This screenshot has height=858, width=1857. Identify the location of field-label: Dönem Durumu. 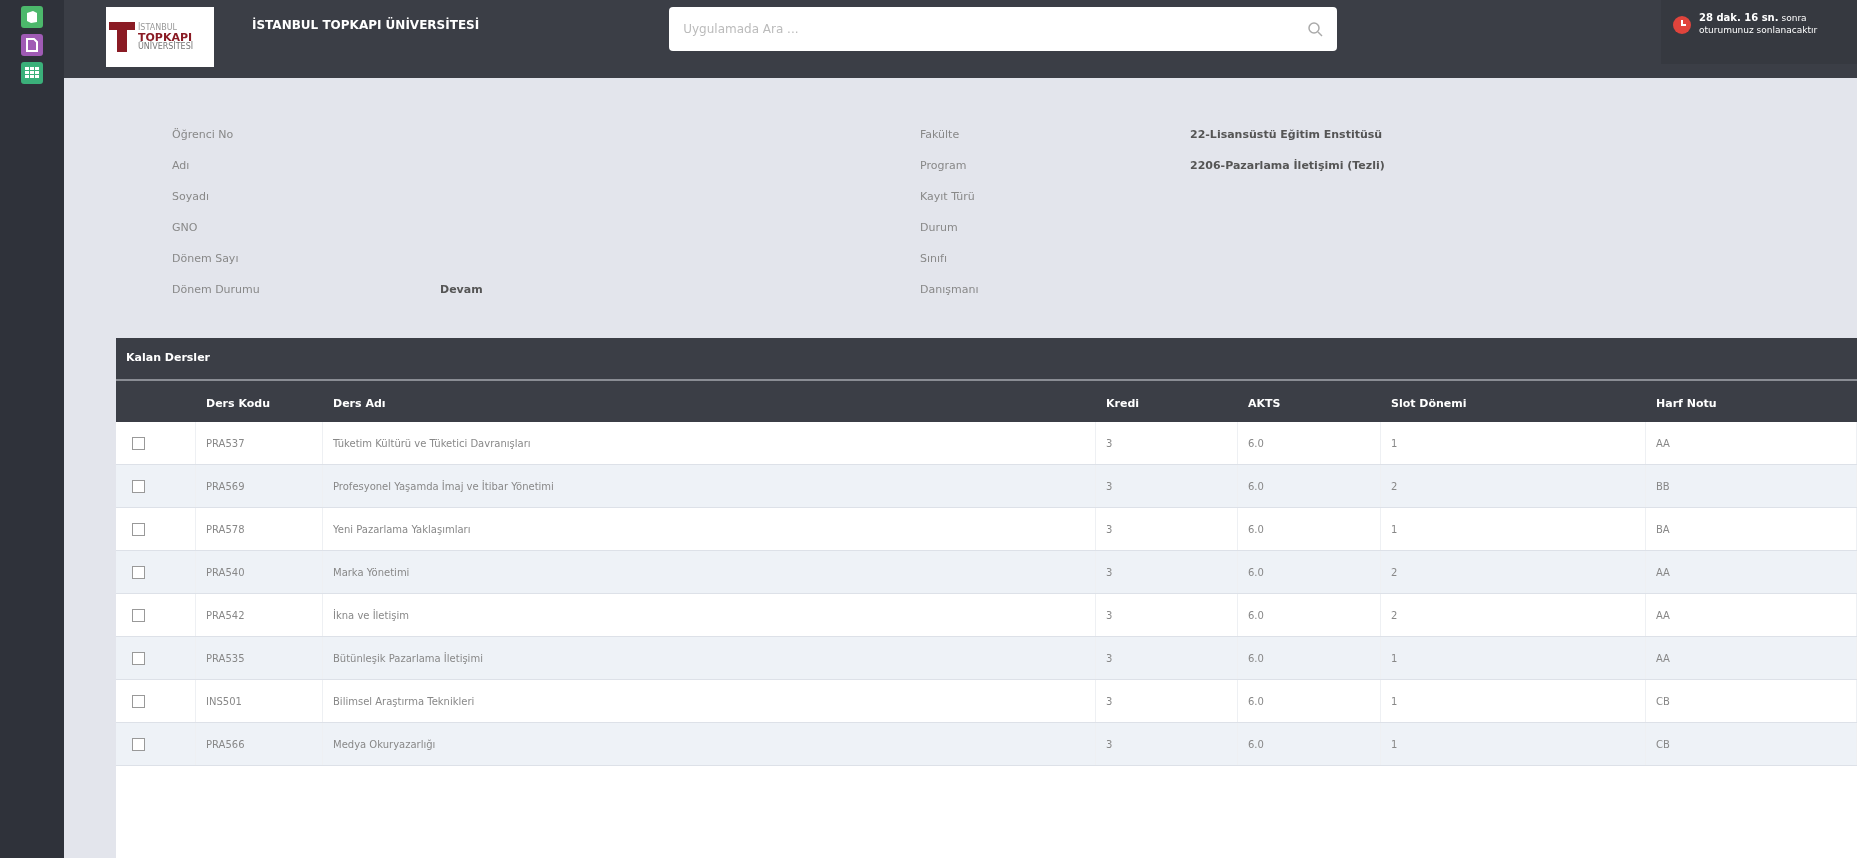
(216, 290).